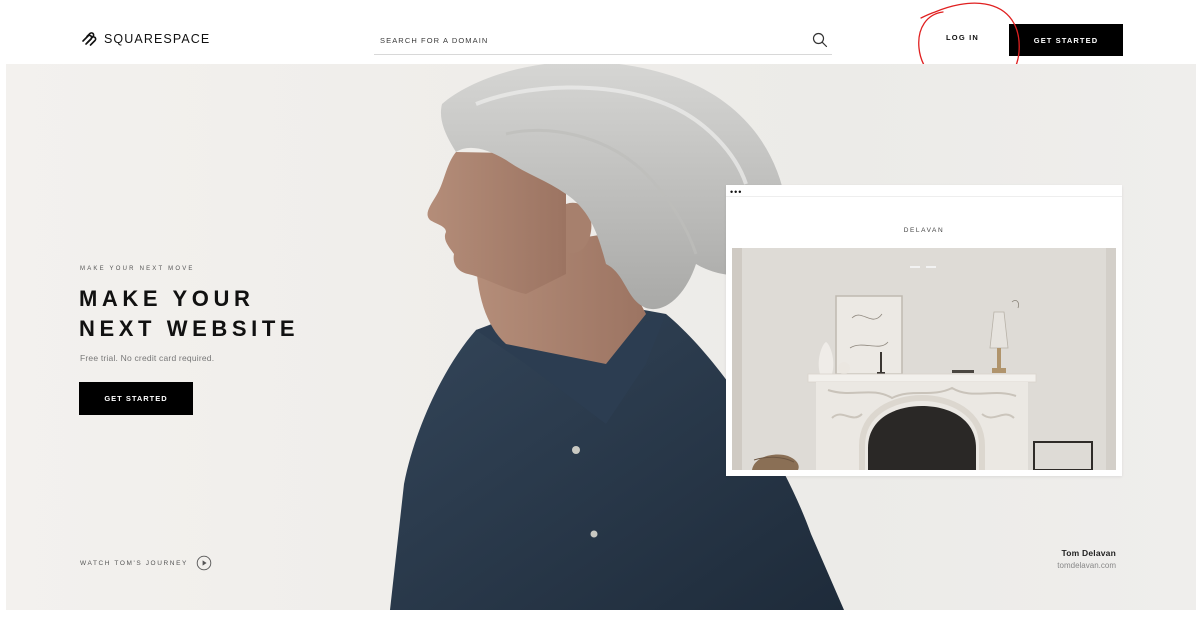  I want to click on preview-site-title: DELAVAN, so click(924, 230).